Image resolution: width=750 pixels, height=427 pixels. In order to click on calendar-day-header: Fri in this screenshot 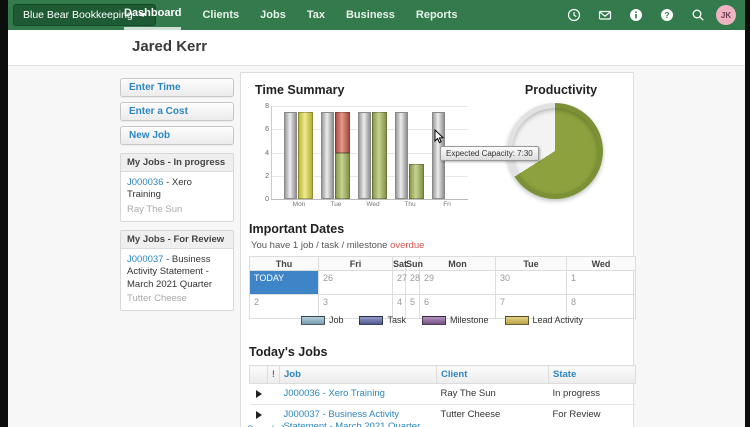, I will do `click(355, 263)`.